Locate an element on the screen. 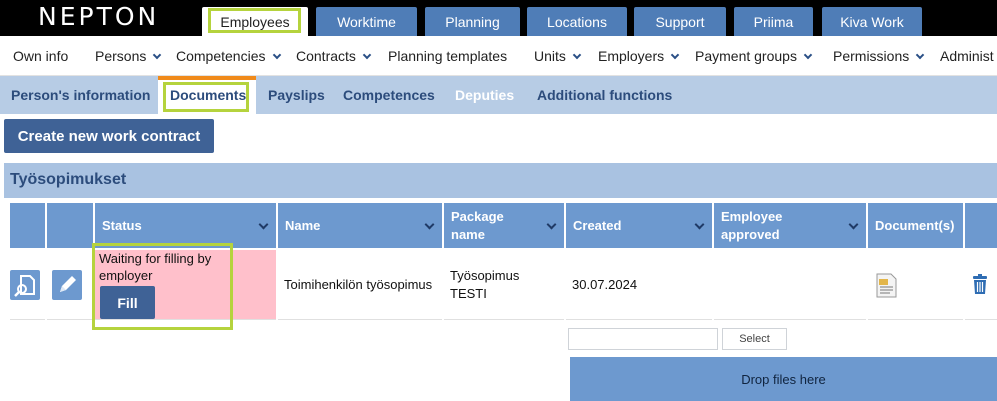  subtab-persons-information: Person's information is located at coordinates (80, 95).